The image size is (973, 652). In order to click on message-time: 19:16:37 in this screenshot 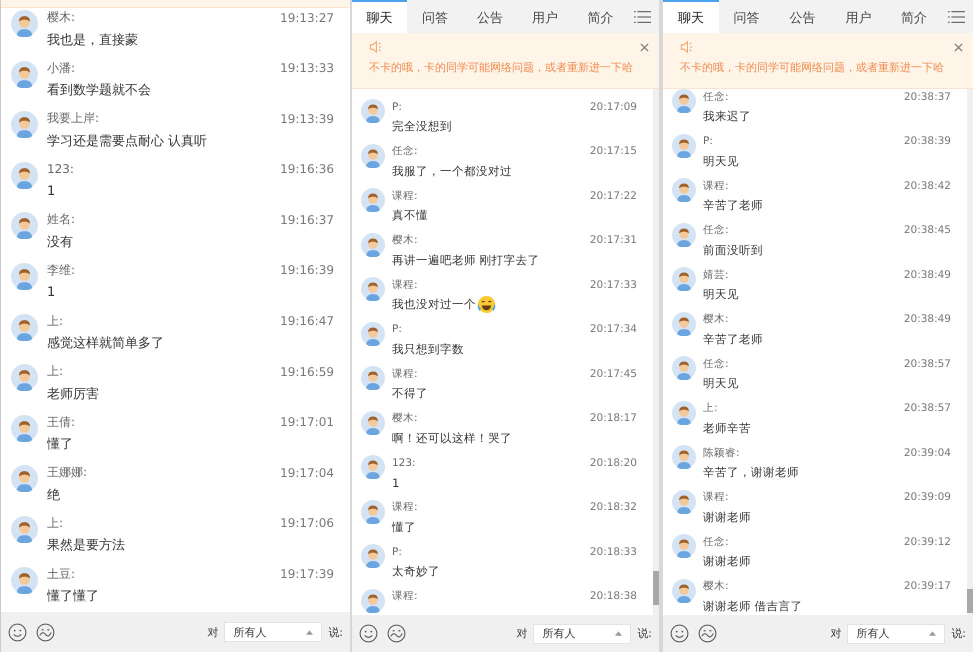, I will do `click(307, 219)`.